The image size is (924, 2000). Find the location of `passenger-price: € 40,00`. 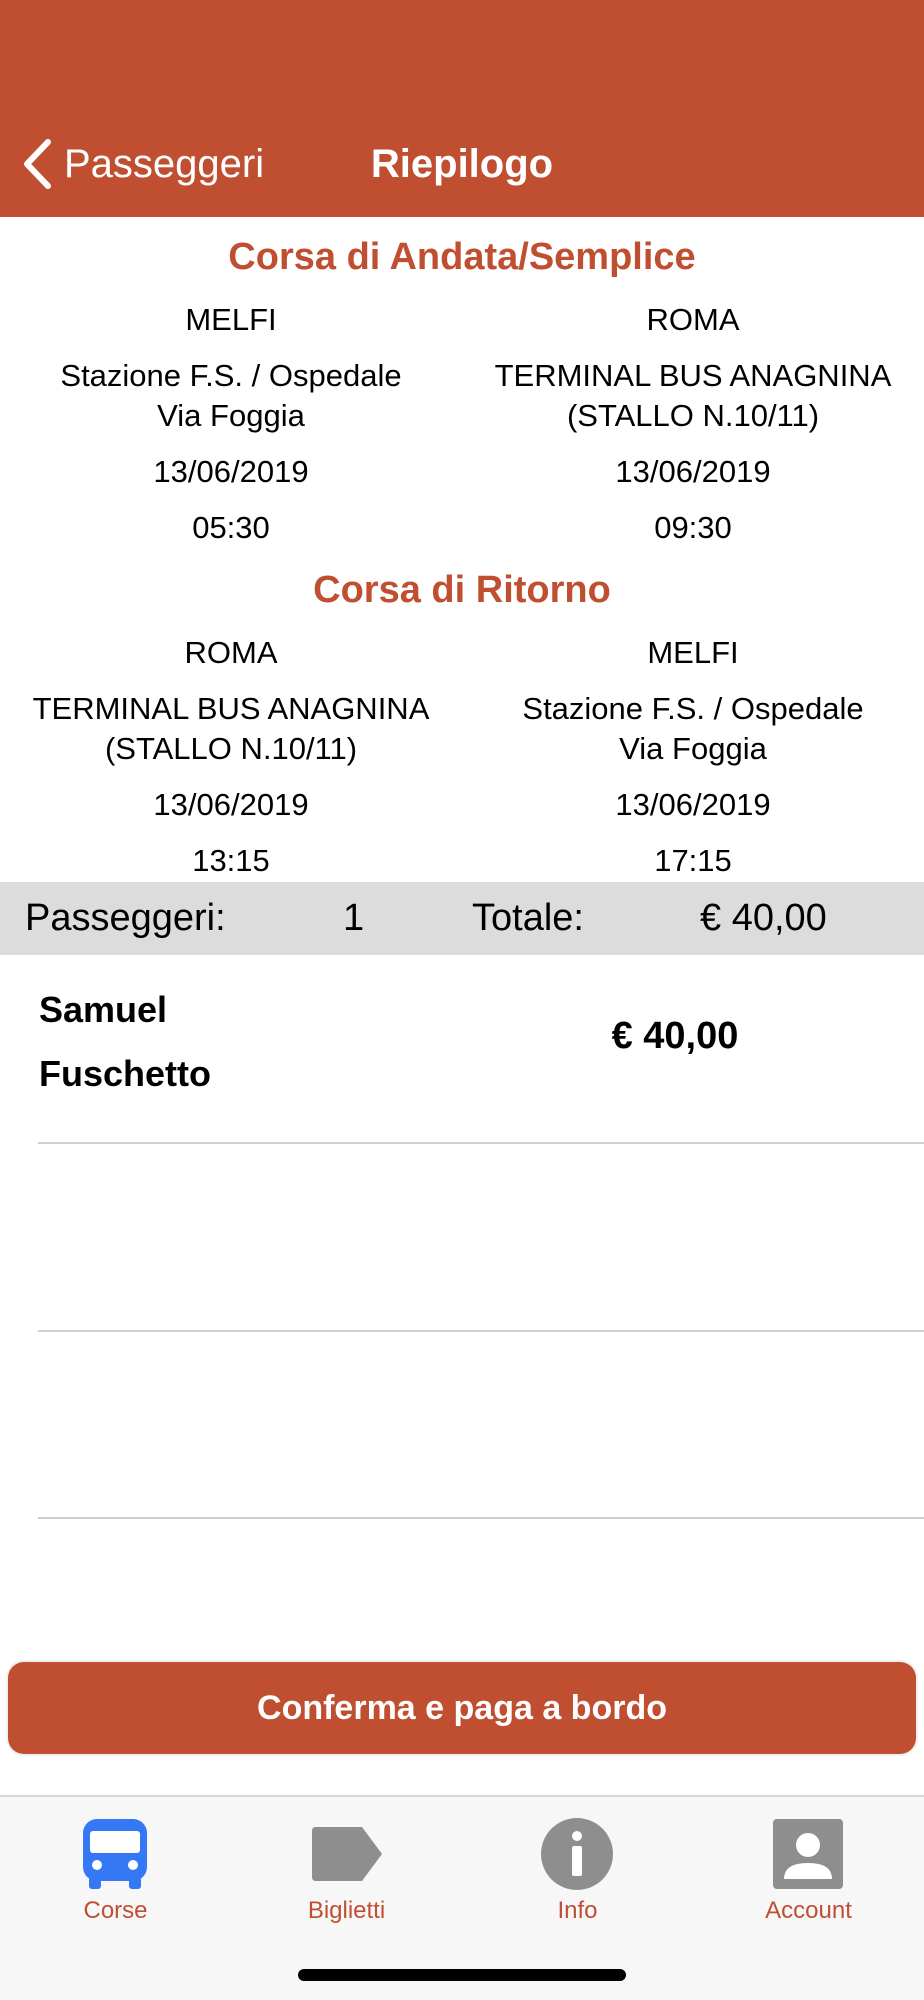

passenger-price: € 40,00 is located at coordinates (675, 1036).